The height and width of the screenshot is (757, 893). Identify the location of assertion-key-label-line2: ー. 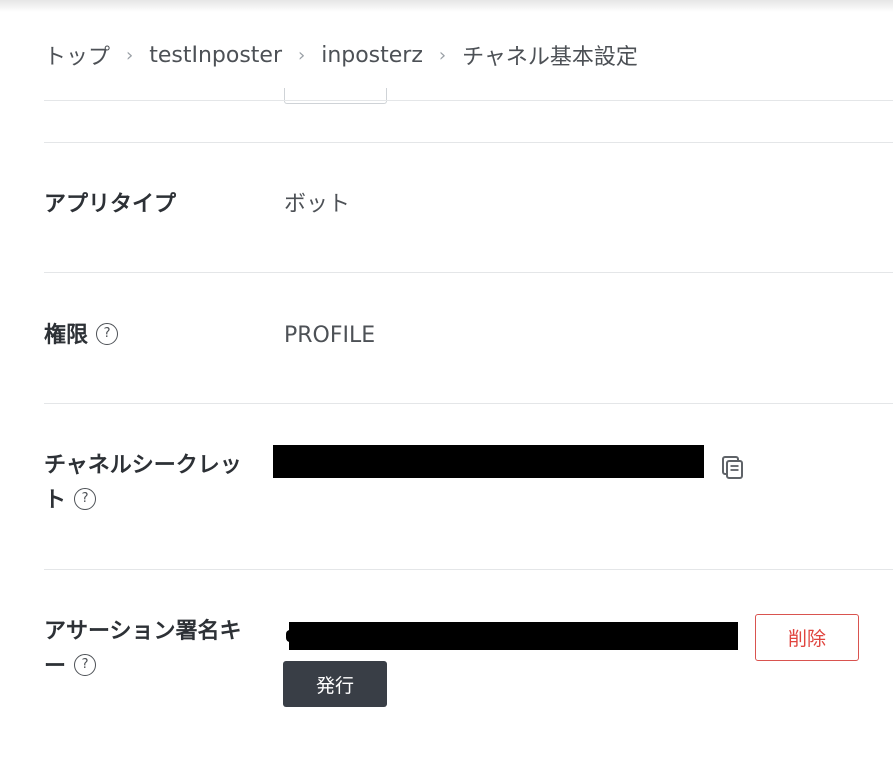
(55, 666).